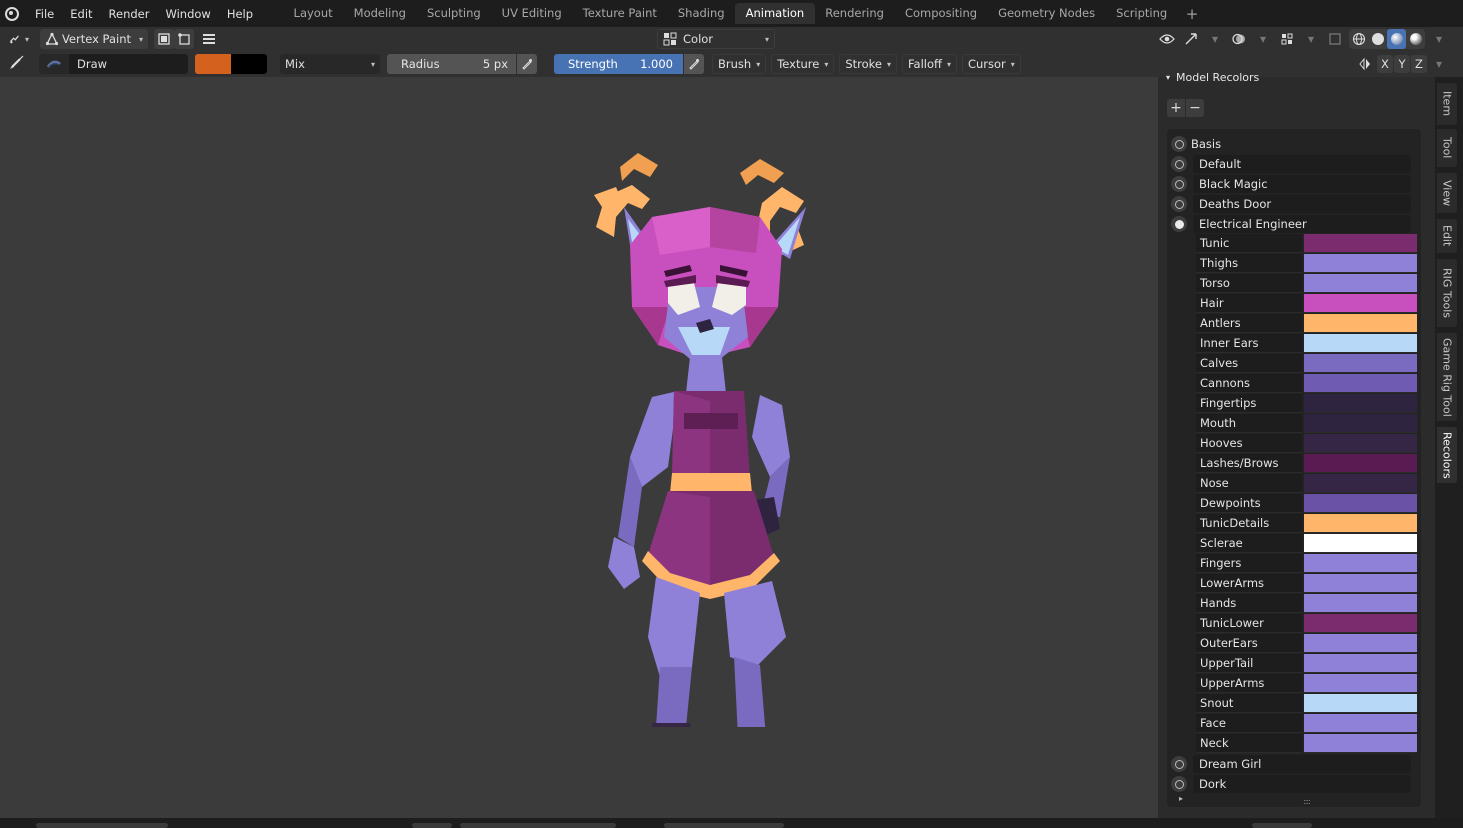  Describe the element at coordinates (1192, 14) in the screenshot. I see `add-workspace-button: +` at that location.